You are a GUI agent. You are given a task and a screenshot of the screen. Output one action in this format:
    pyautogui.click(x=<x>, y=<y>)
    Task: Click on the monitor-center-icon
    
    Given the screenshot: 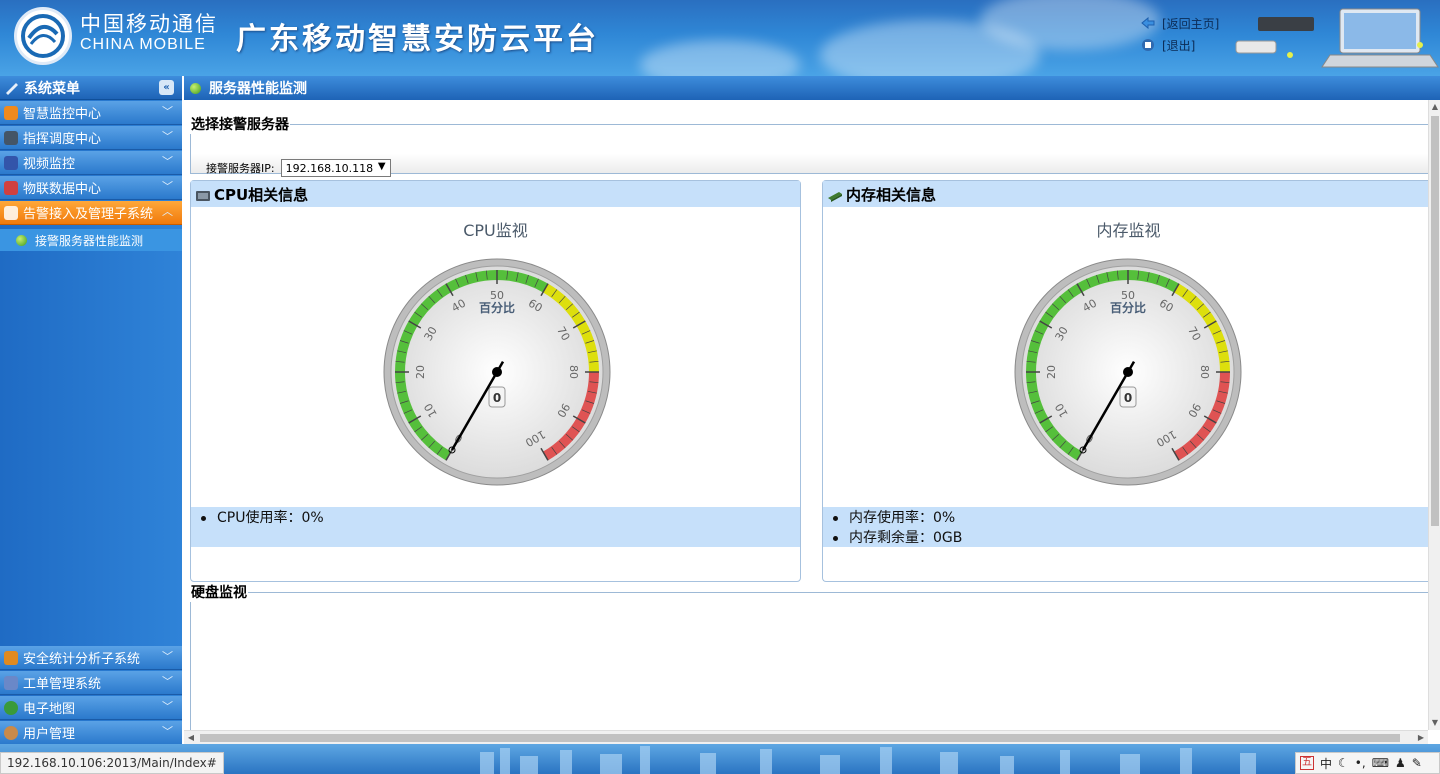 What is the action you would take?
    pyautogui.click(x=11, y=112)
    